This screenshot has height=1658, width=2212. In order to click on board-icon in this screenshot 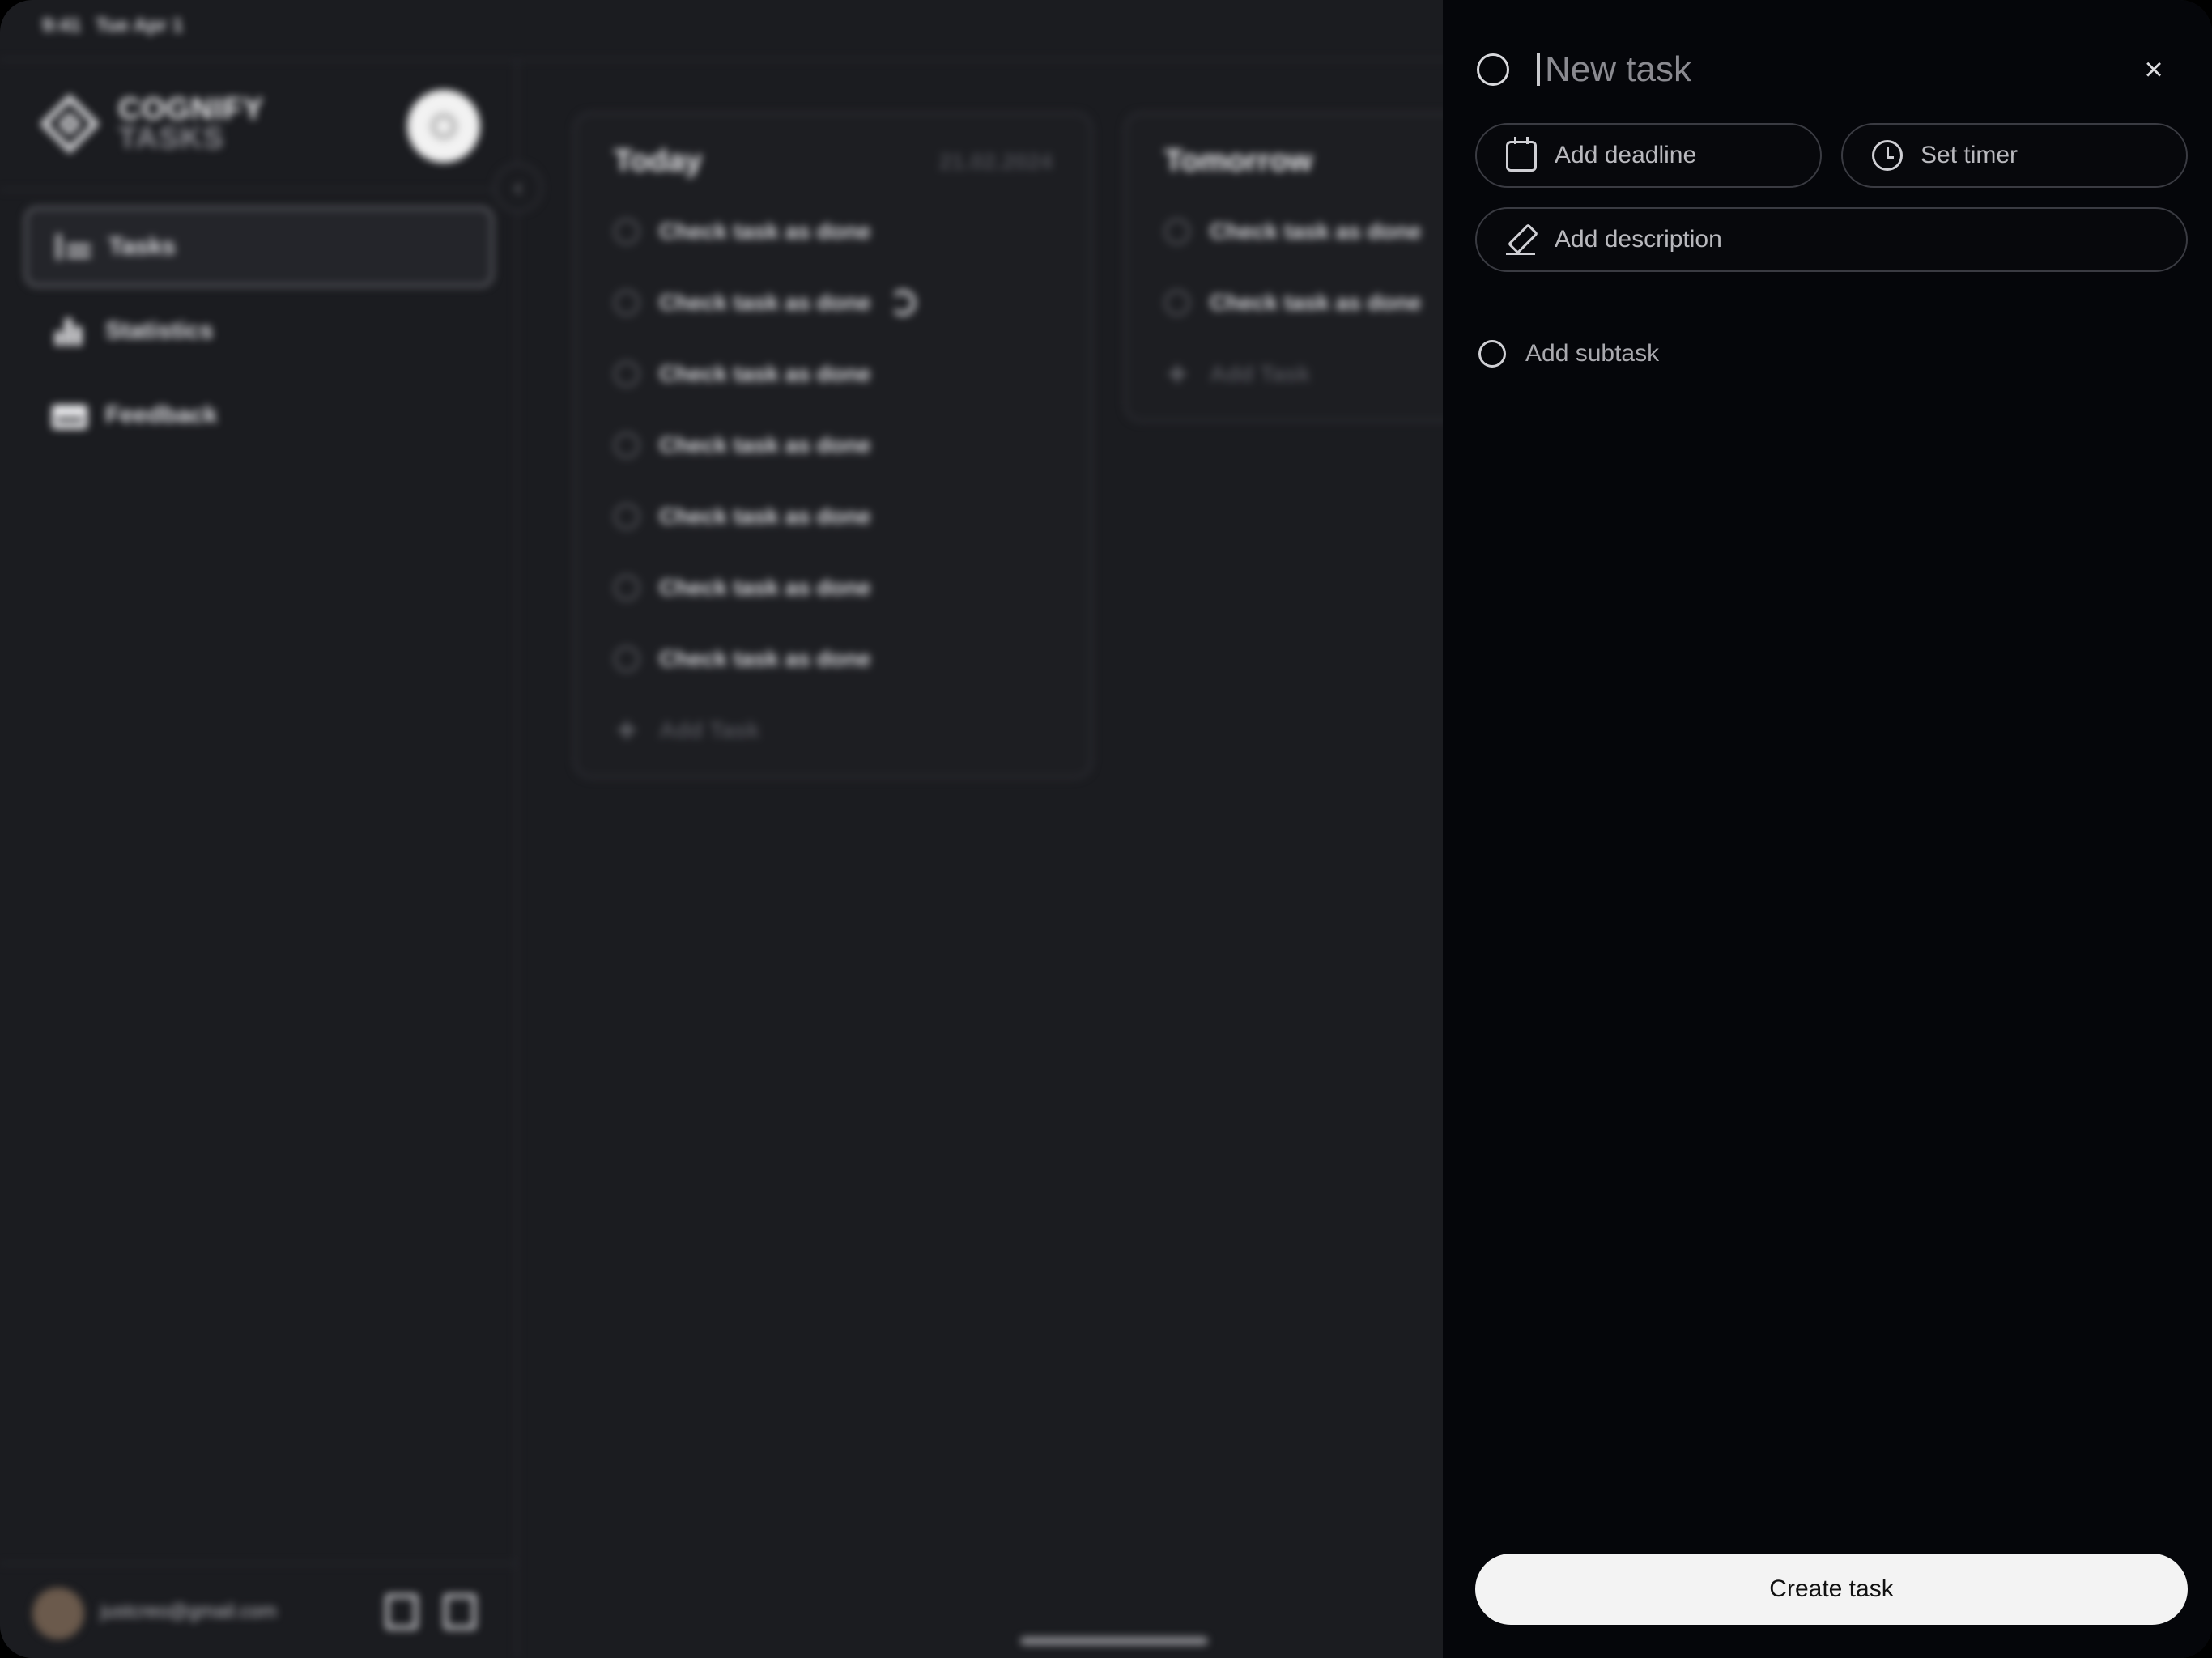, I will do `click(460, 1612)`.